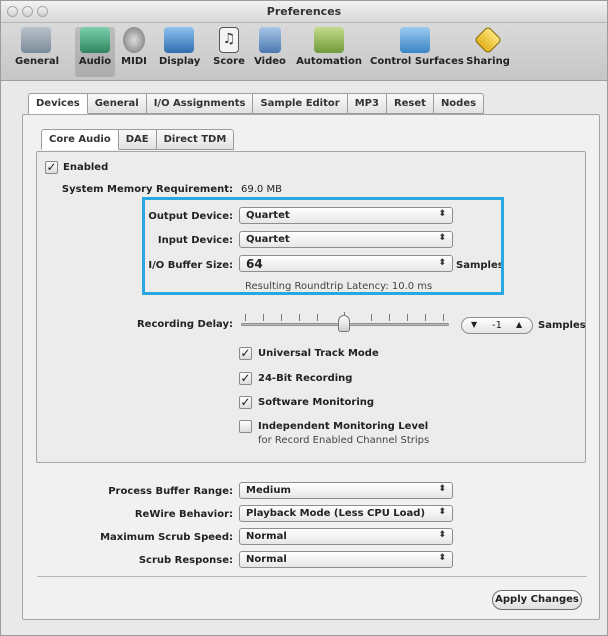 The width and height of the screenshot is (608, 636). What do you see at coordinates (417, 61) in the screenshot?
I see `toolbar-label: Control Surfaces` at bounding box center [417, 61].